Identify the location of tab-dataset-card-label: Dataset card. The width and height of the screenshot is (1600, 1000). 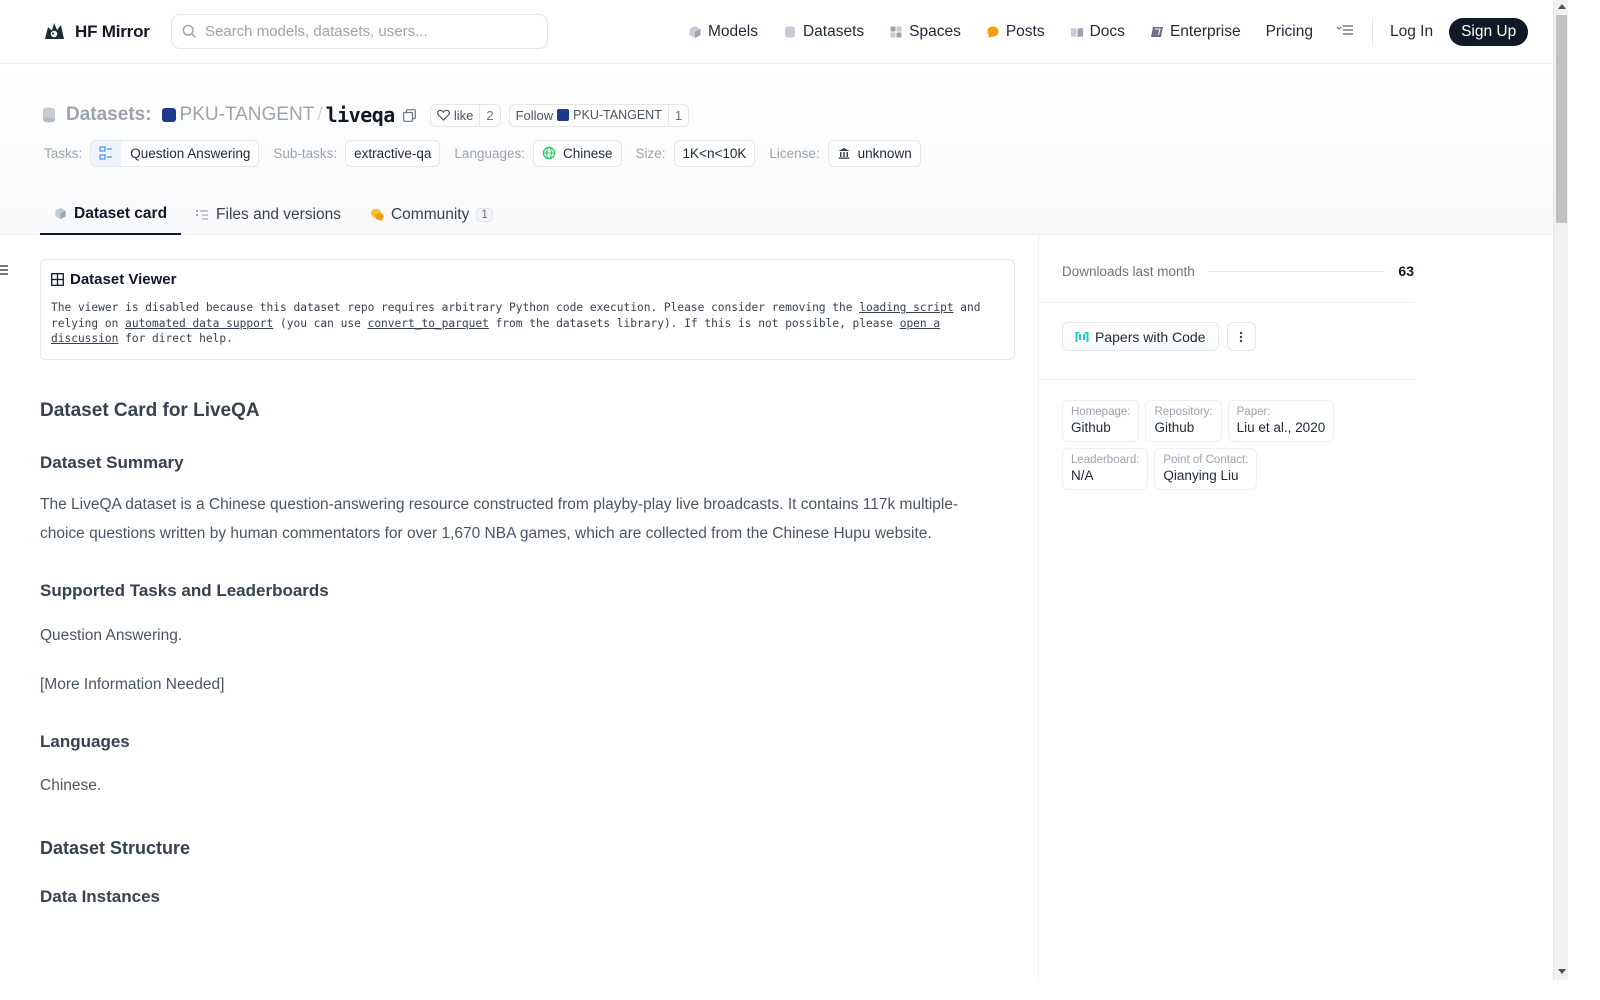
(121, 213).